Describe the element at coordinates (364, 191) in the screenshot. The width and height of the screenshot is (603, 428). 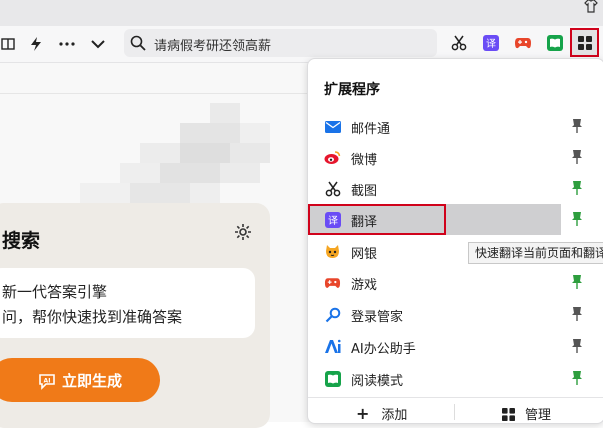
I see `extension-label: 截图` at that location.